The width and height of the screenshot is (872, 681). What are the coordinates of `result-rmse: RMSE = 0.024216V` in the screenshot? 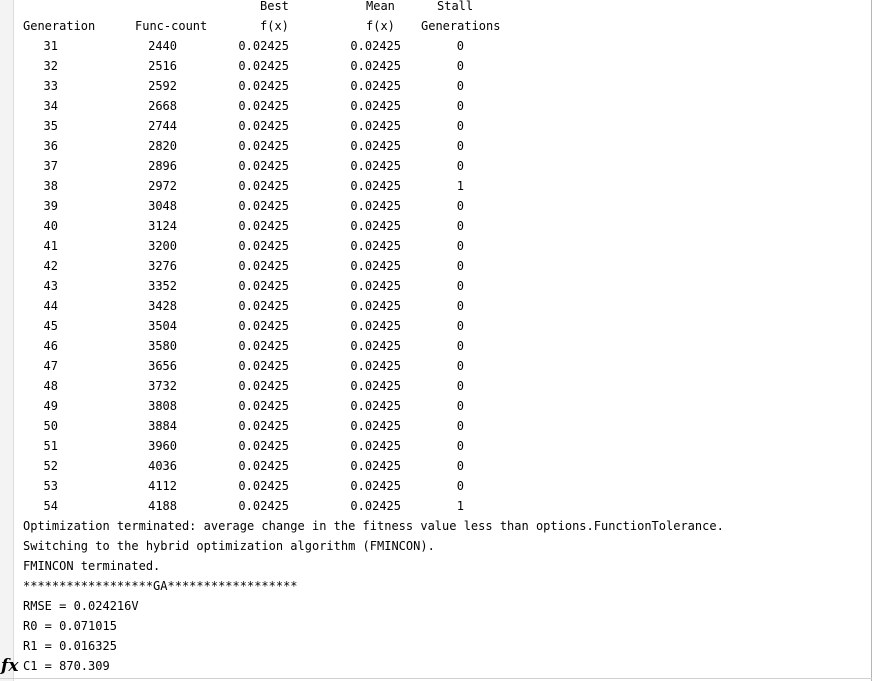 It's located at (81, 606).